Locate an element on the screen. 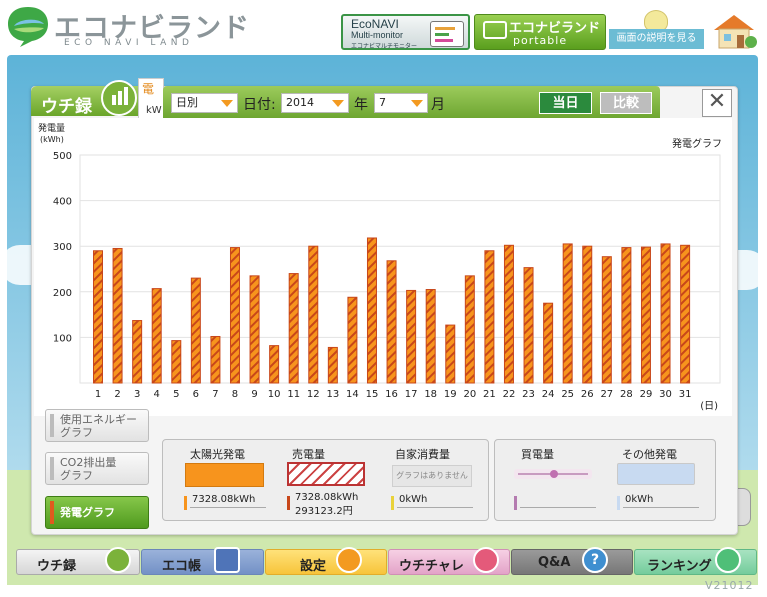 Image resolution: width=767 pixels, height=597 pixels. legend-sell-marker is located at coordinates (288, 503).